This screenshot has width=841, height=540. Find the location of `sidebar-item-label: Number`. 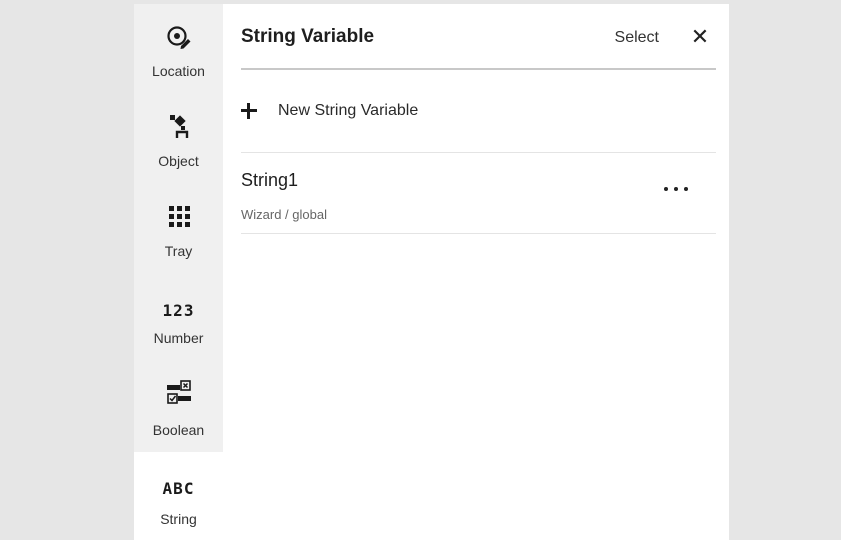

sidebar-item-label: Number is located at coordinates (178, 338).